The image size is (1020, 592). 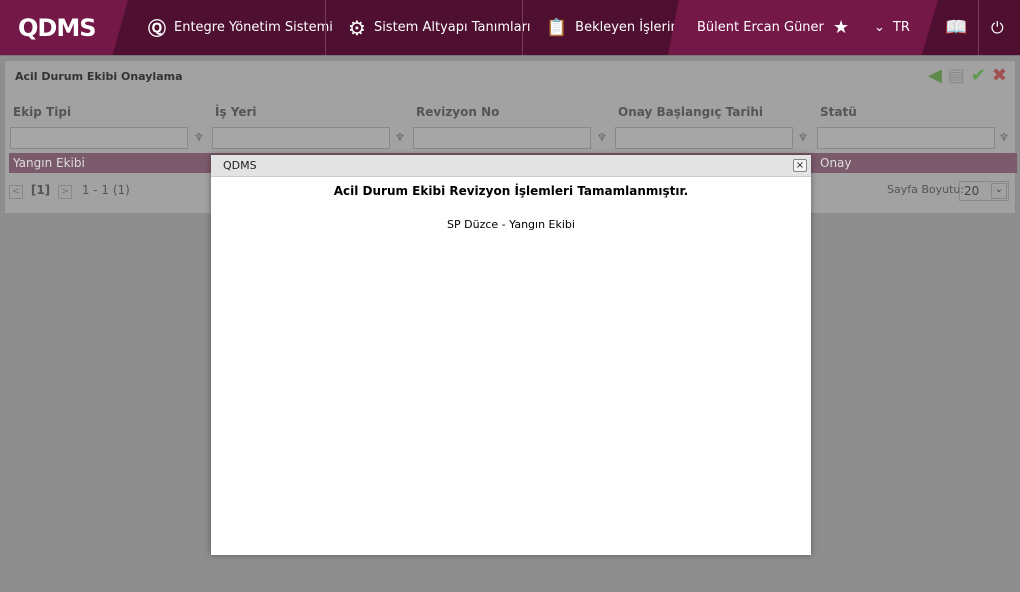 I want to click on check-icon: ✔, so click(x=978, y=75).